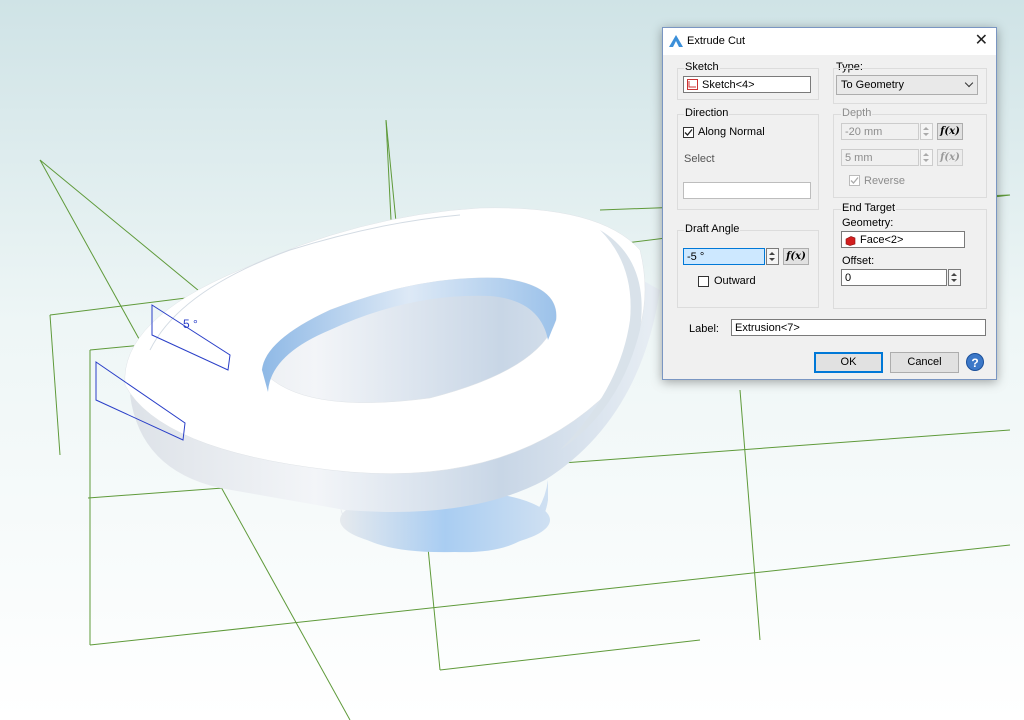 This screenshot has height=720, width=1024. Describe the element at coordinates (748, 269) in the screenshot. I see `draft-angle-group` at that location.